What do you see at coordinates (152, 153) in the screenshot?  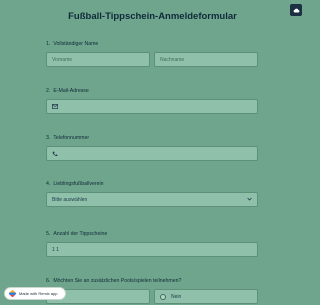 I see `phone-field` at bounding box center [152, 153].